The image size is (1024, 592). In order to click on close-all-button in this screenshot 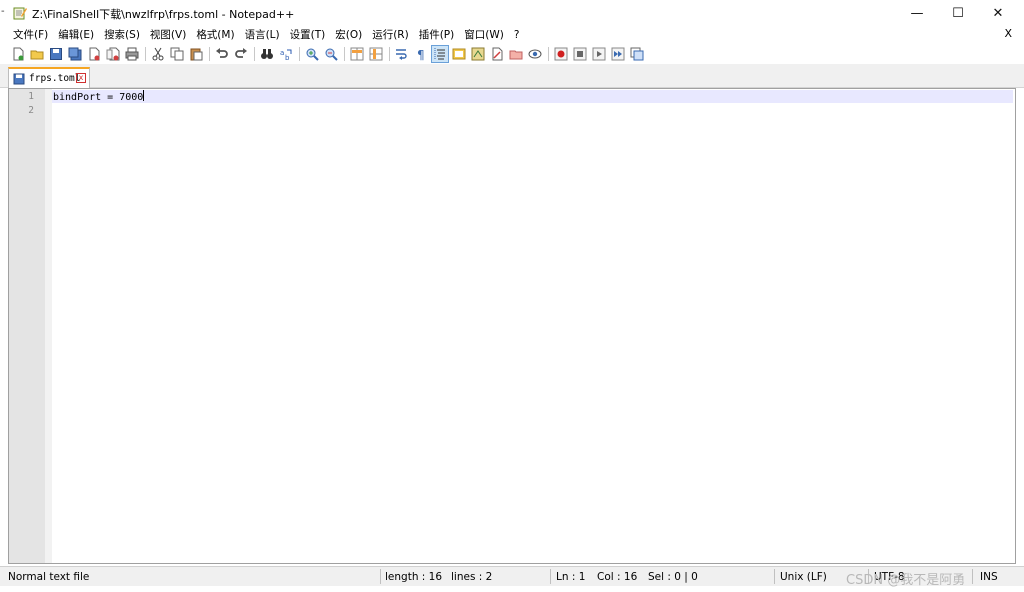, I will do `click(113, 54)`.